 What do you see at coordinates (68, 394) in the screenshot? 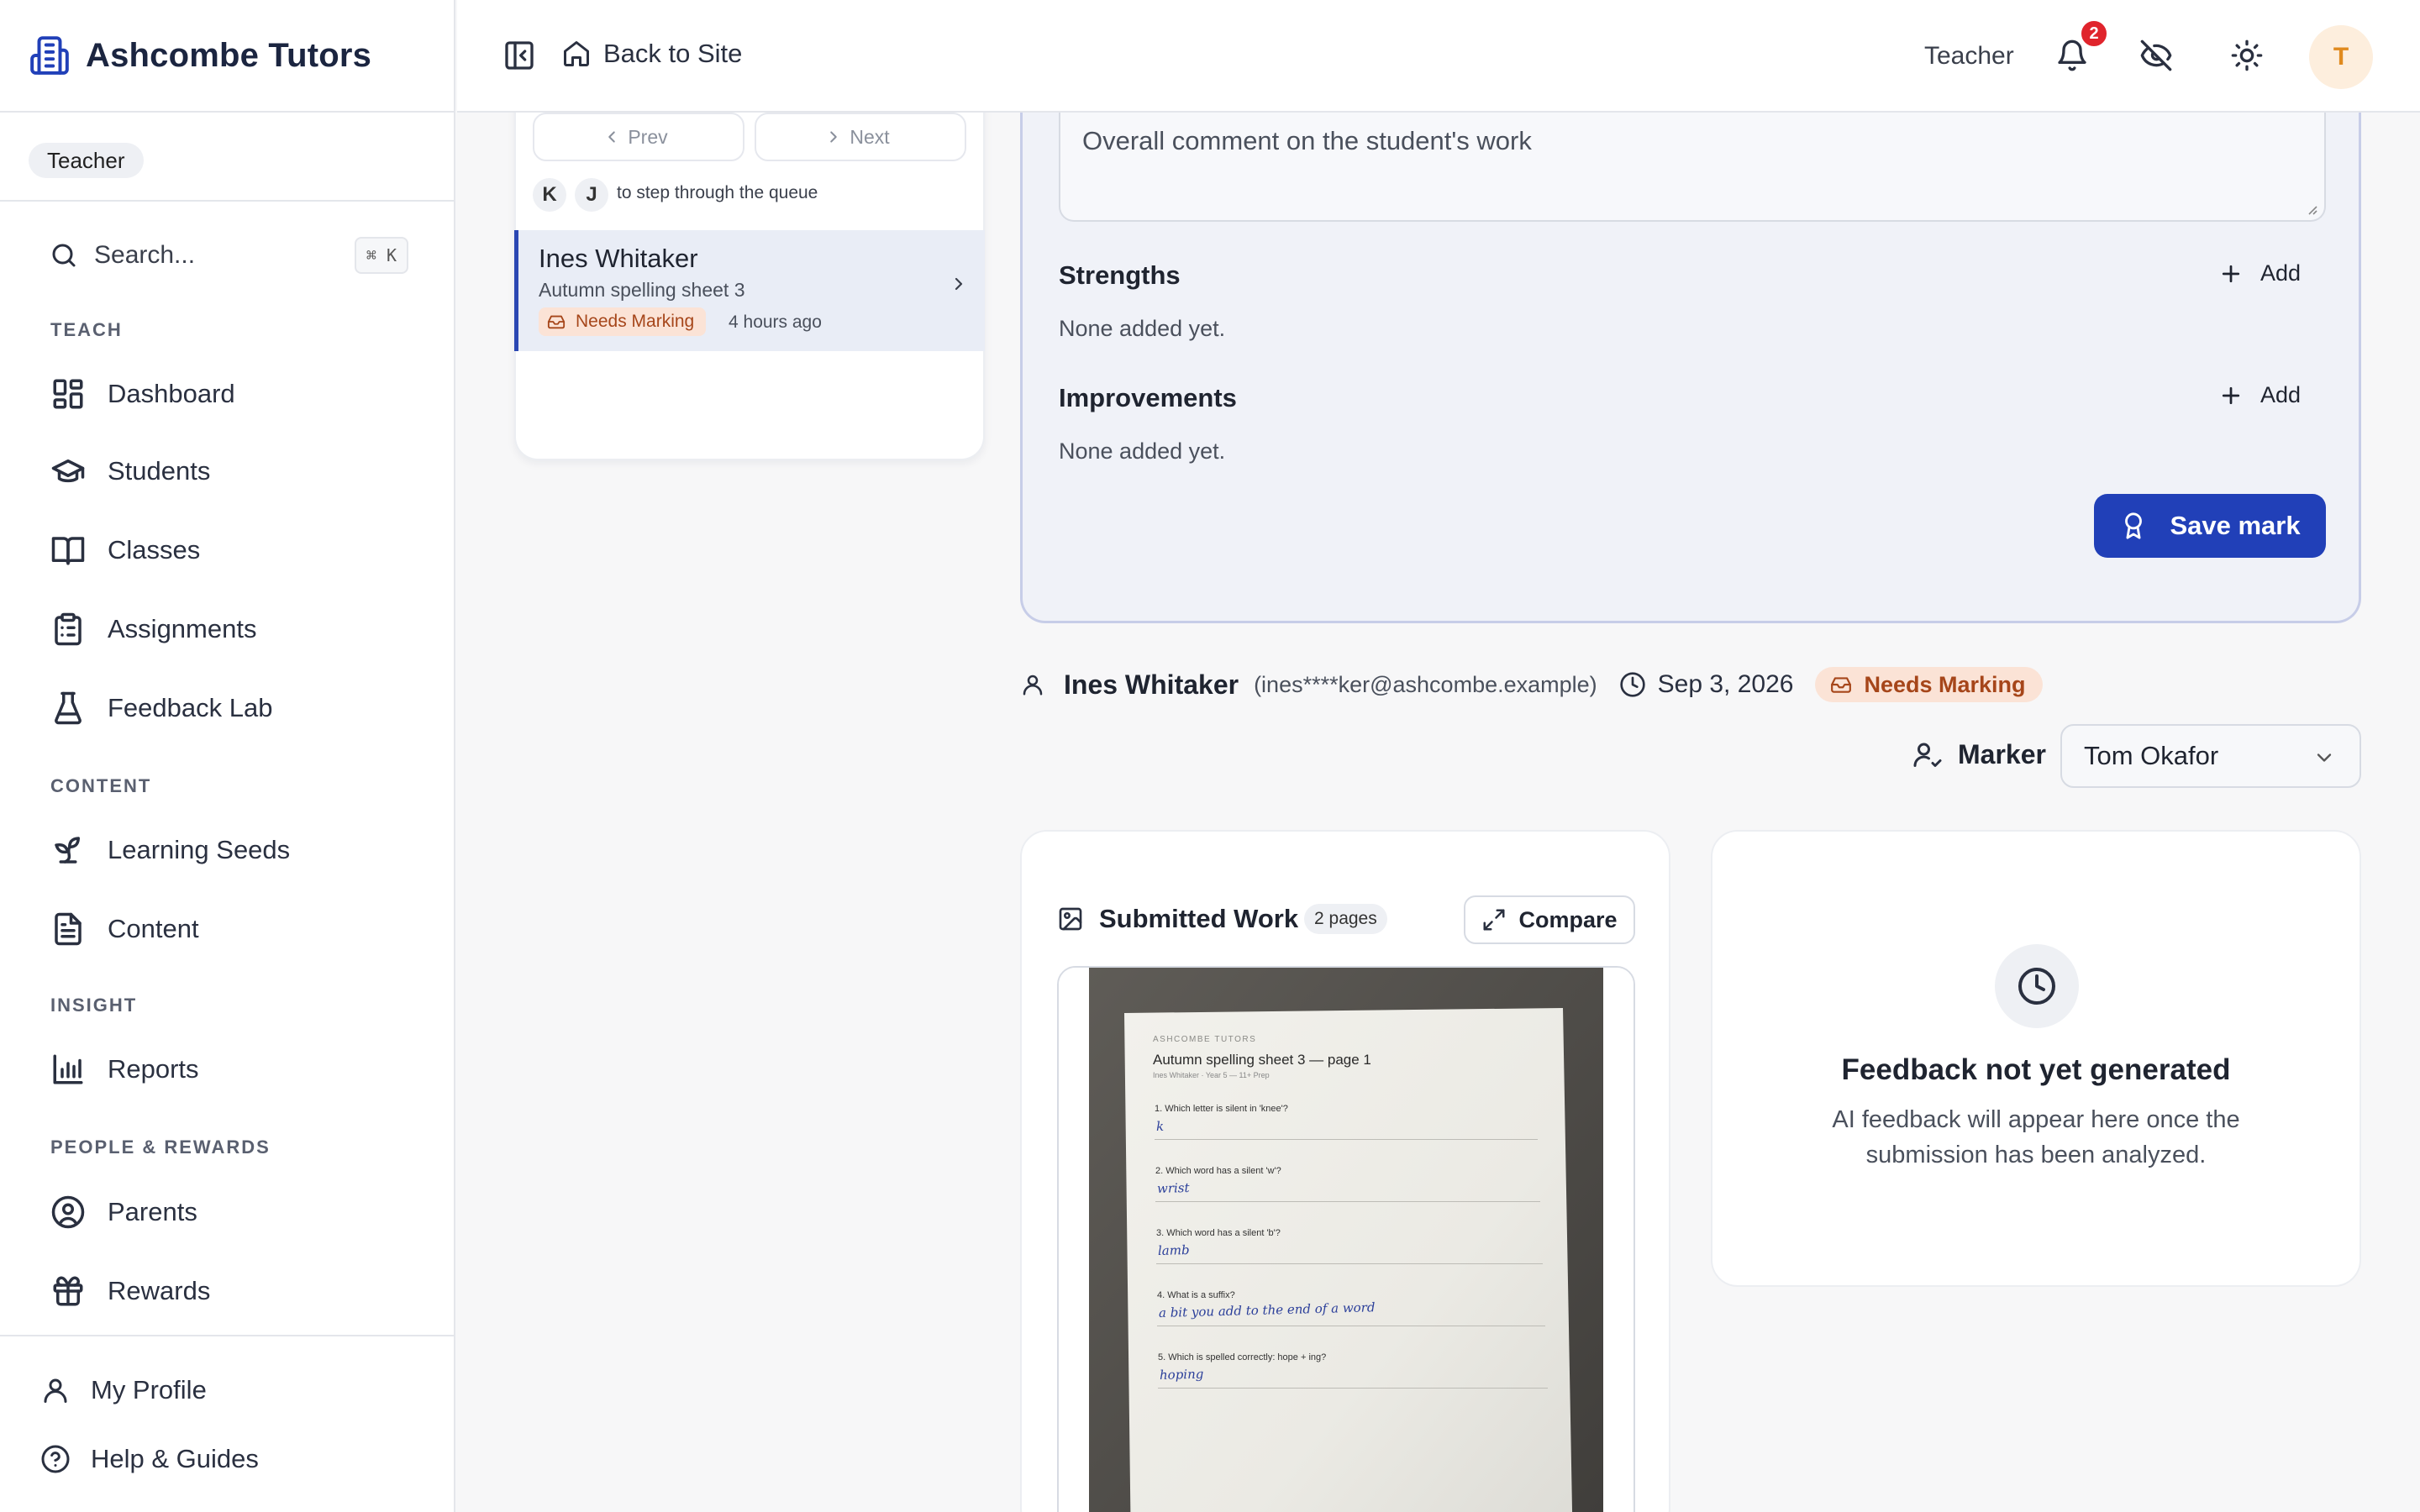
I see `dashboard-icon` at bounding box center [68, 394].